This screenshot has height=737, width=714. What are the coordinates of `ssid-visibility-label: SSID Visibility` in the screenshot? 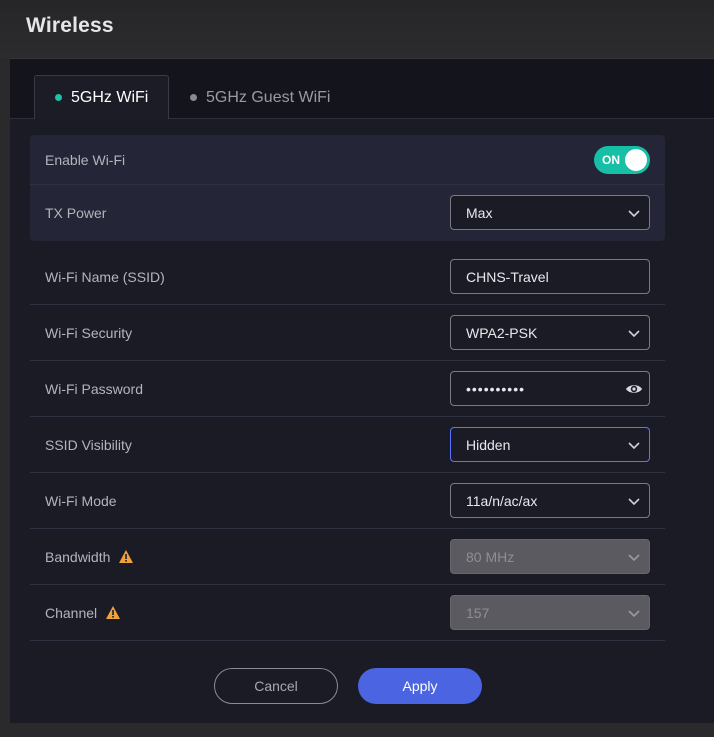 It's located at (88, 444).